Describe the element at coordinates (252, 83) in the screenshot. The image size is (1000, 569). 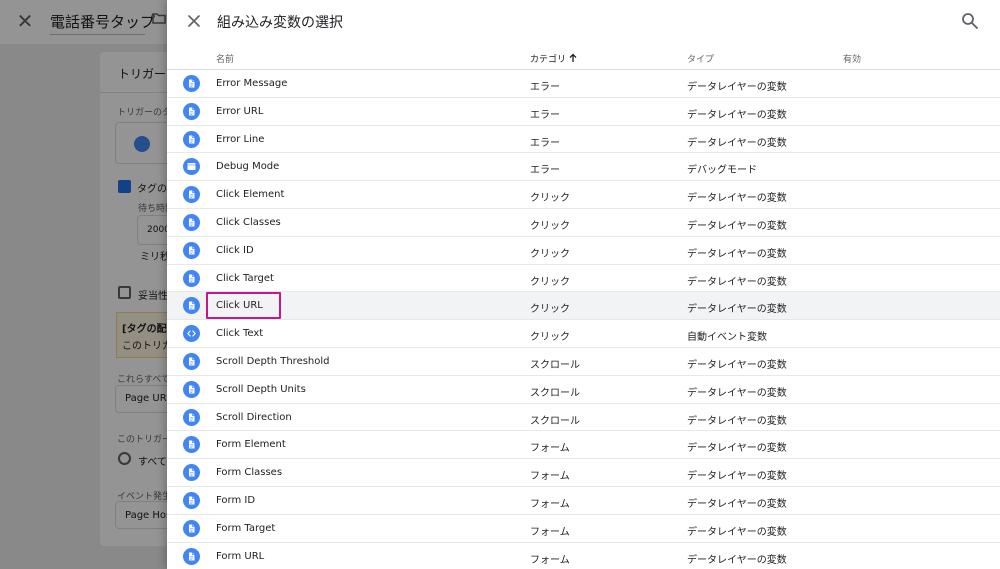
I see `variable-name: Error Message` at that location.